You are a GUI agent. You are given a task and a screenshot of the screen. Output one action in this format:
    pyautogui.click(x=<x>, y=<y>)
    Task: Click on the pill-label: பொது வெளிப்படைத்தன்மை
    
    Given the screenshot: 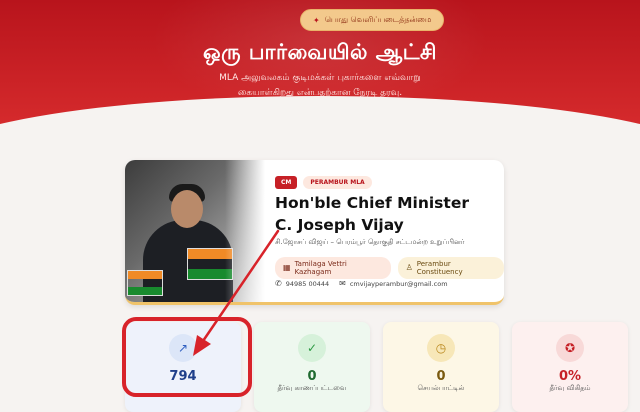 What is the action you would take?
    pyautogui.click(x=378, y=19)
    